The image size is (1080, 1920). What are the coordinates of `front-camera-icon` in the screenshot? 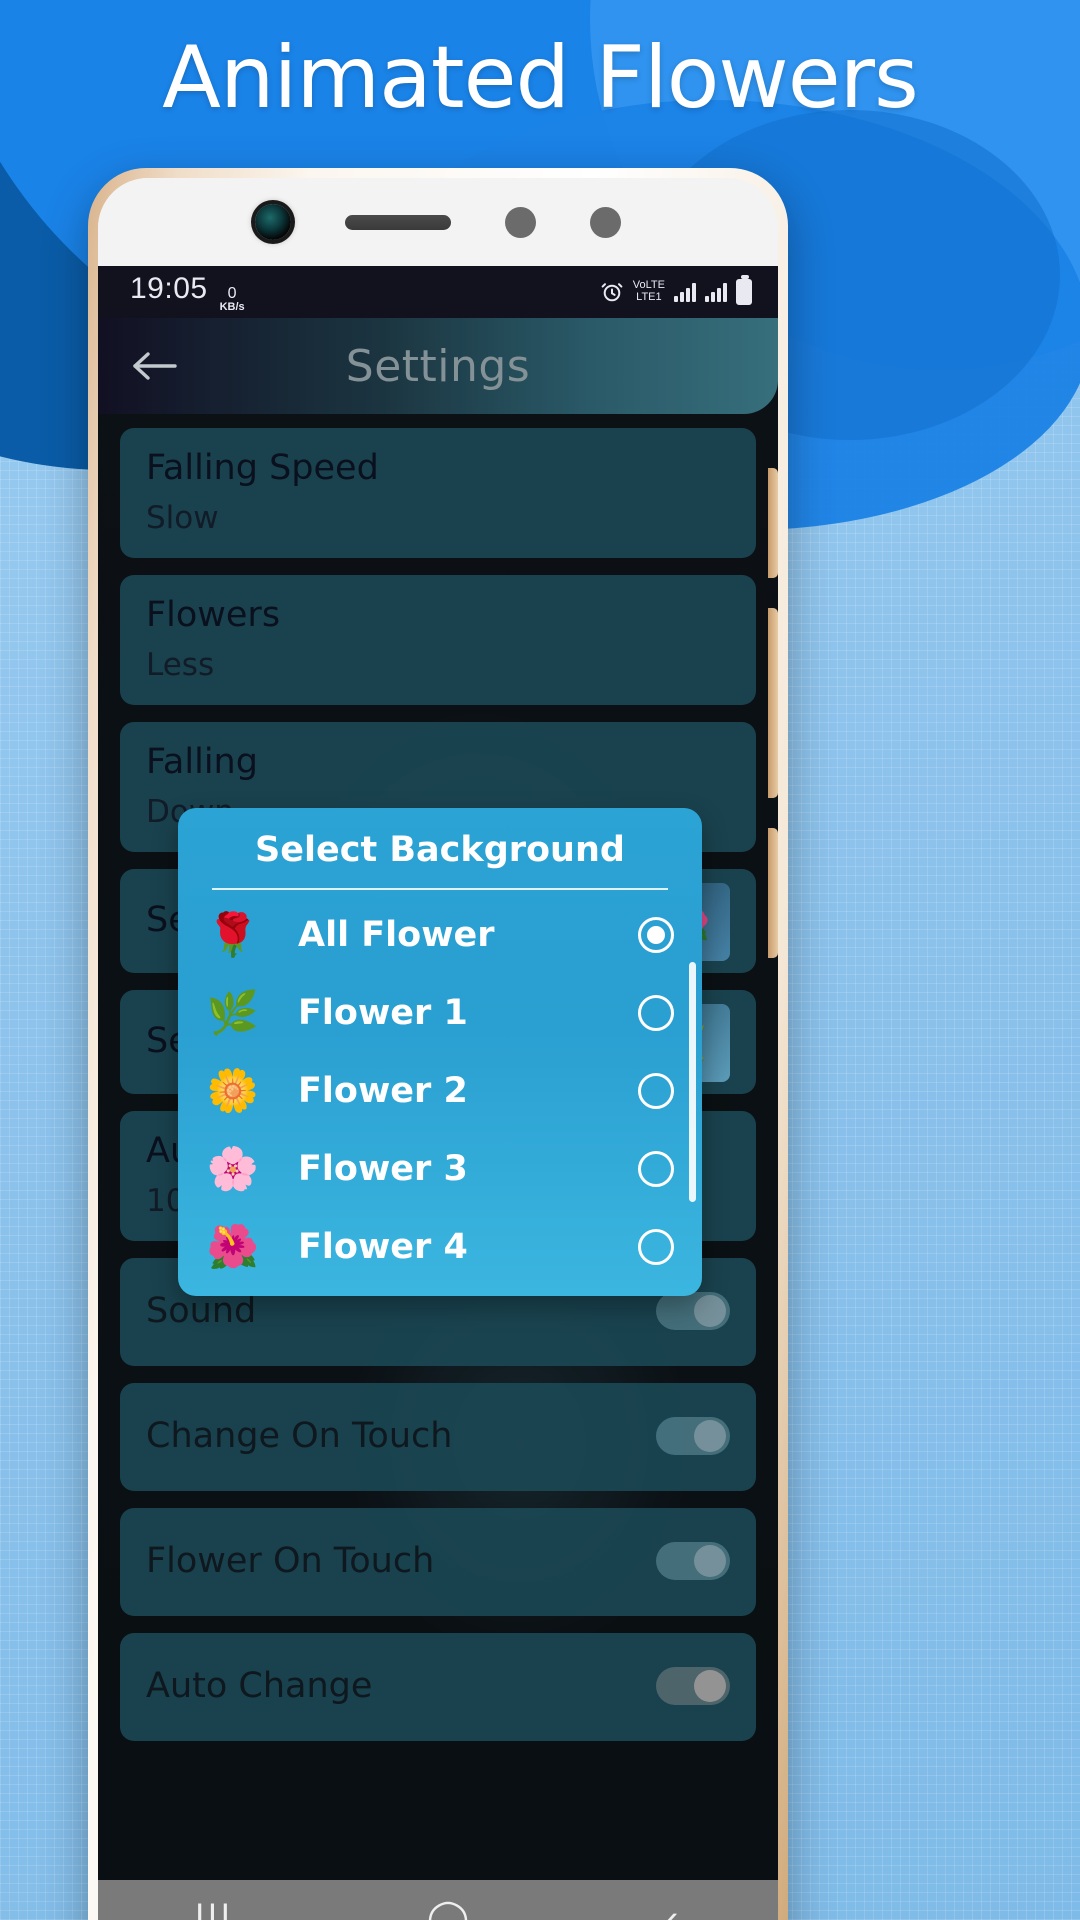 It's located at (273, 222).